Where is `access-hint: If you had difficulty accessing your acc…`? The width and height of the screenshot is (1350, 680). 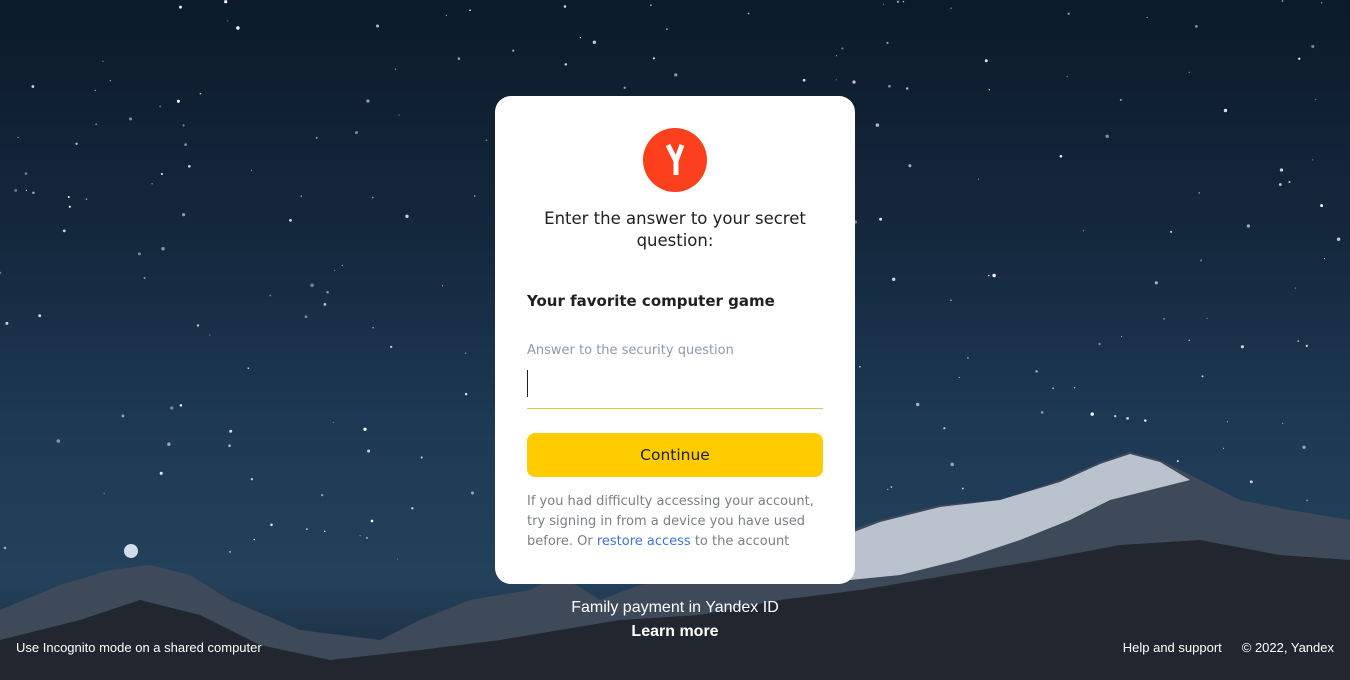 access-hint: If you had difficulty accessing your acc… is located at coordinates (677, 522).